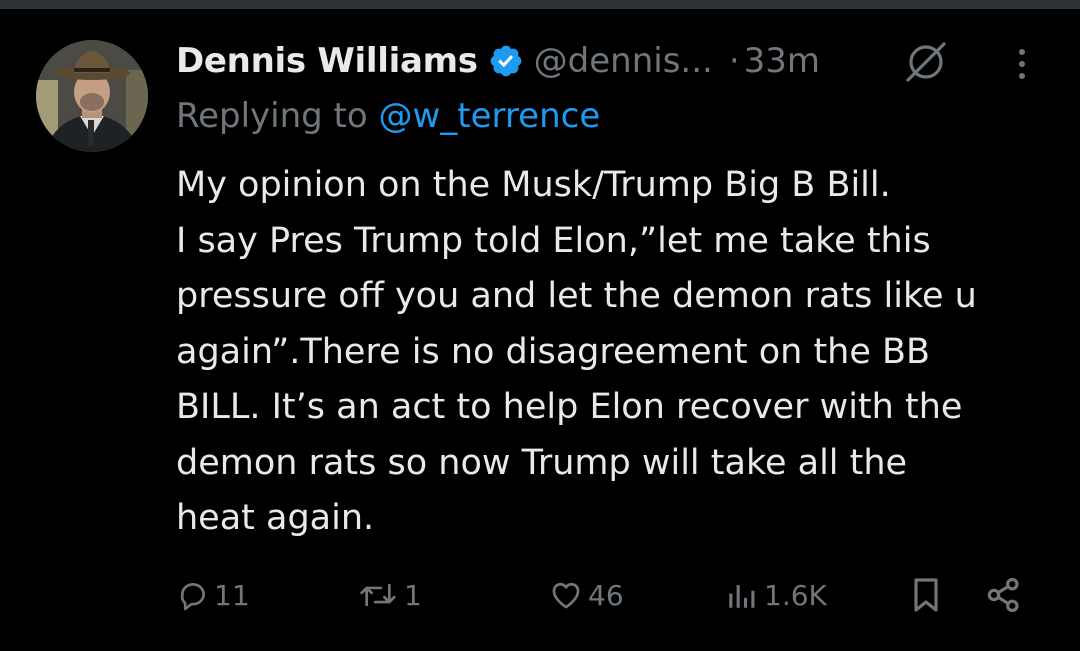 The image size is (1080, 651). What do you see at coordinates (506, 61) in the screenshot?
I see `verified-badge-icon` at bounding box center [506, 61].